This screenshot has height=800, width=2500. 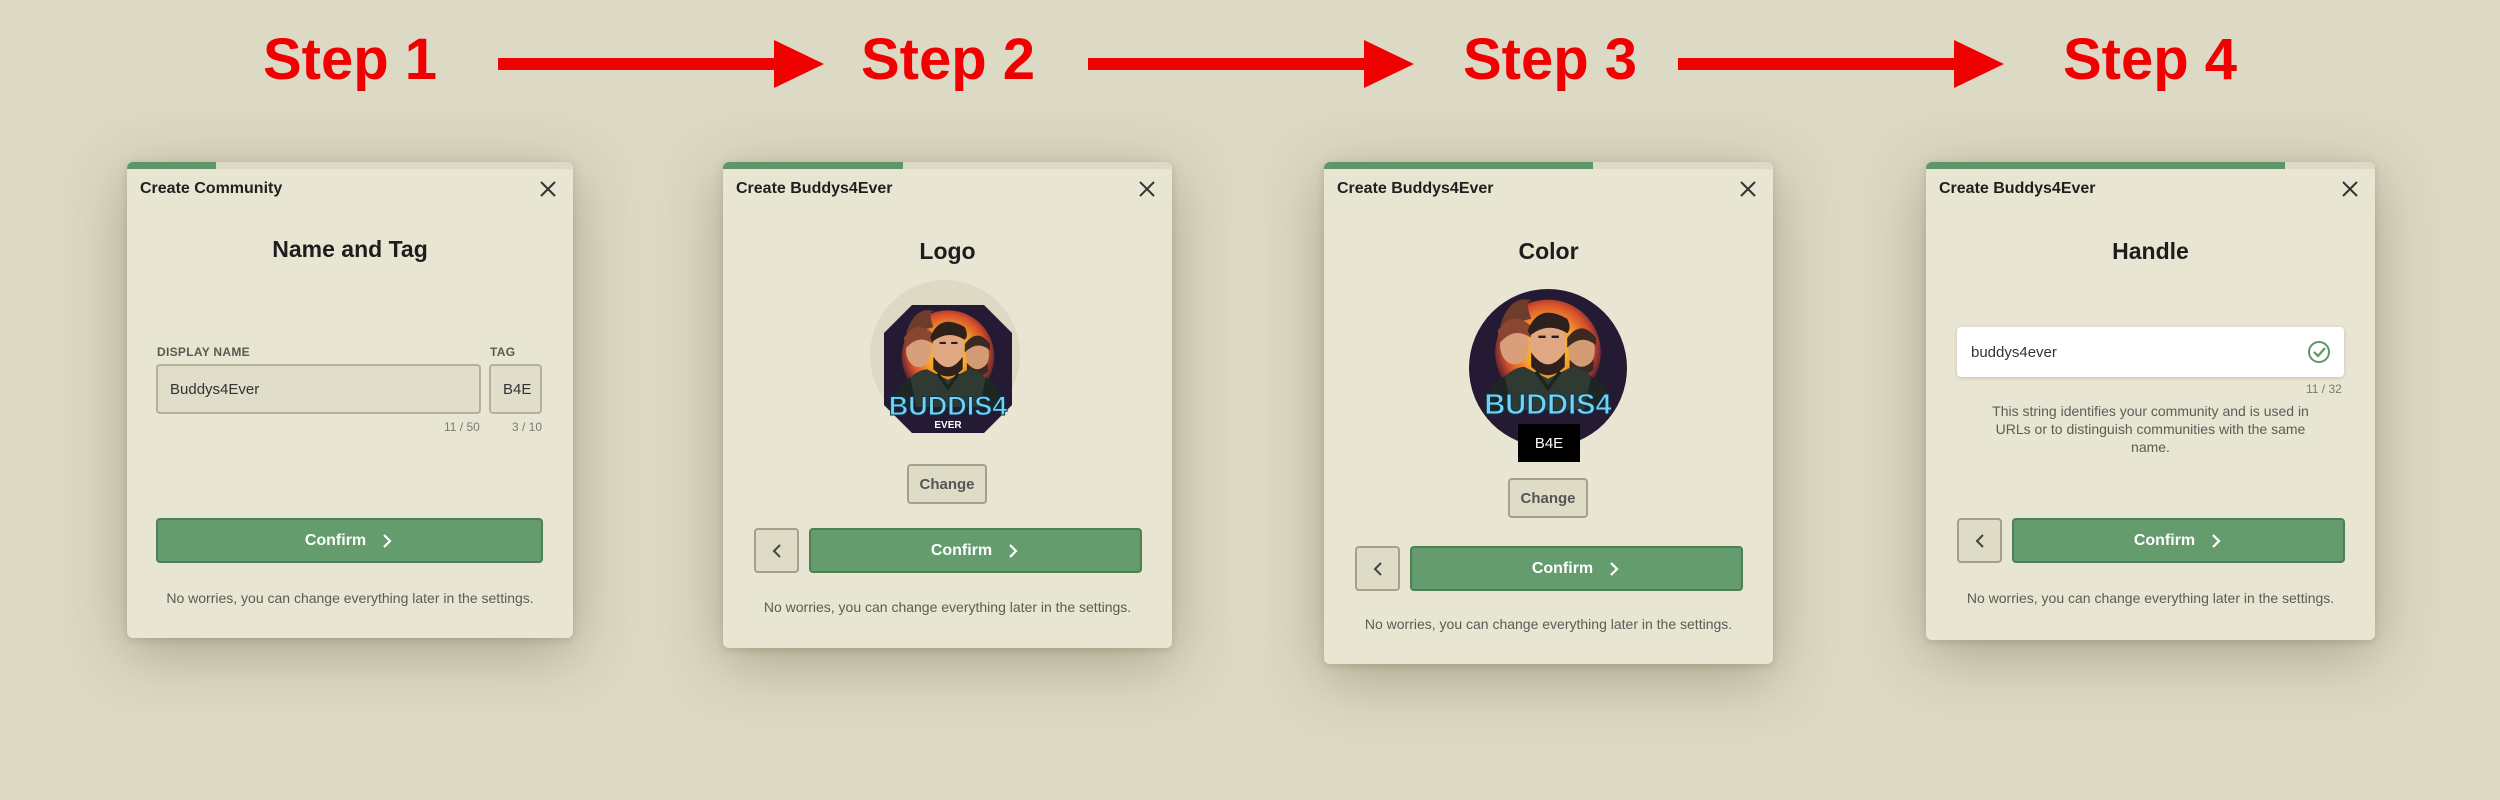 What do you see at coordinates (1548, 251) in the screenshot?
I see `dialog-heading: Color` at bounding box center [1548, 251].